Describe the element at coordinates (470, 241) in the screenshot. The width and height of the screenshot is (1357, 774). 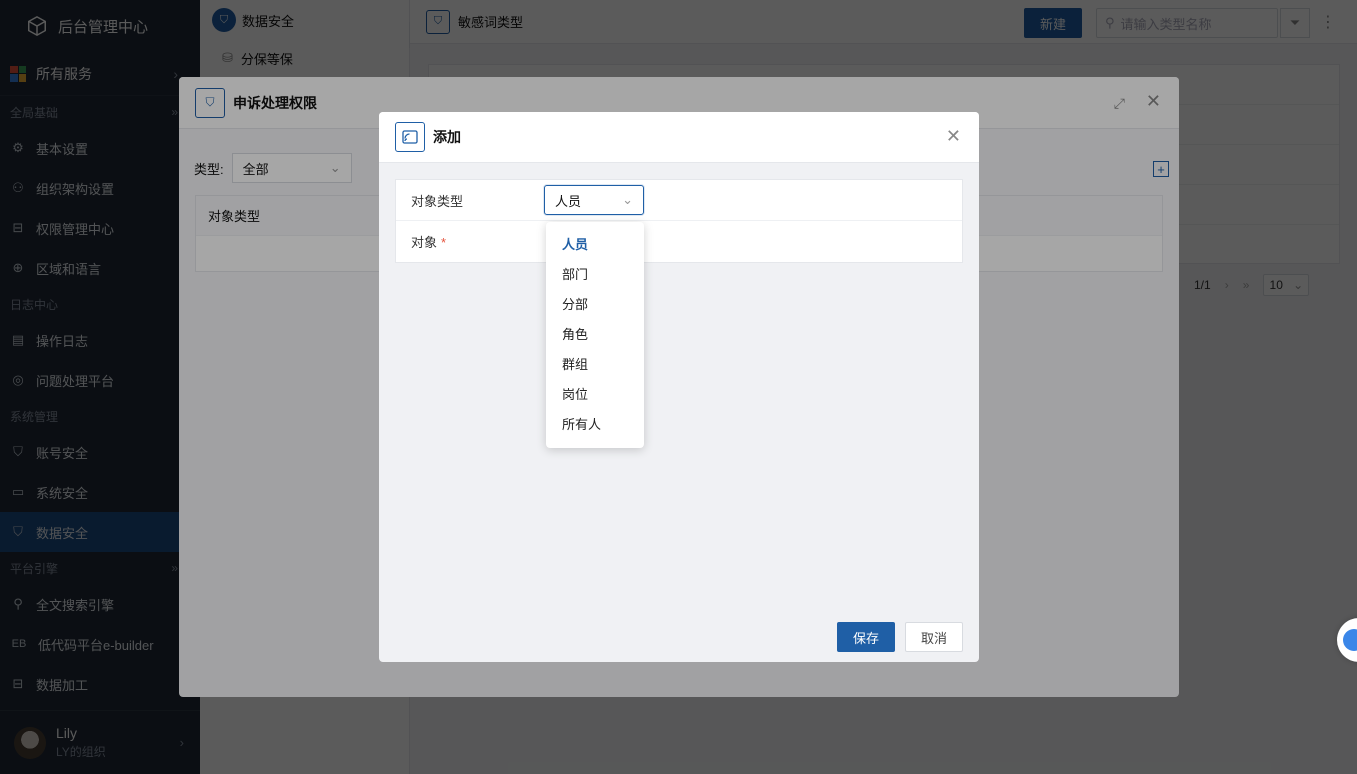
I see `object-label: 对象 *` at that location.